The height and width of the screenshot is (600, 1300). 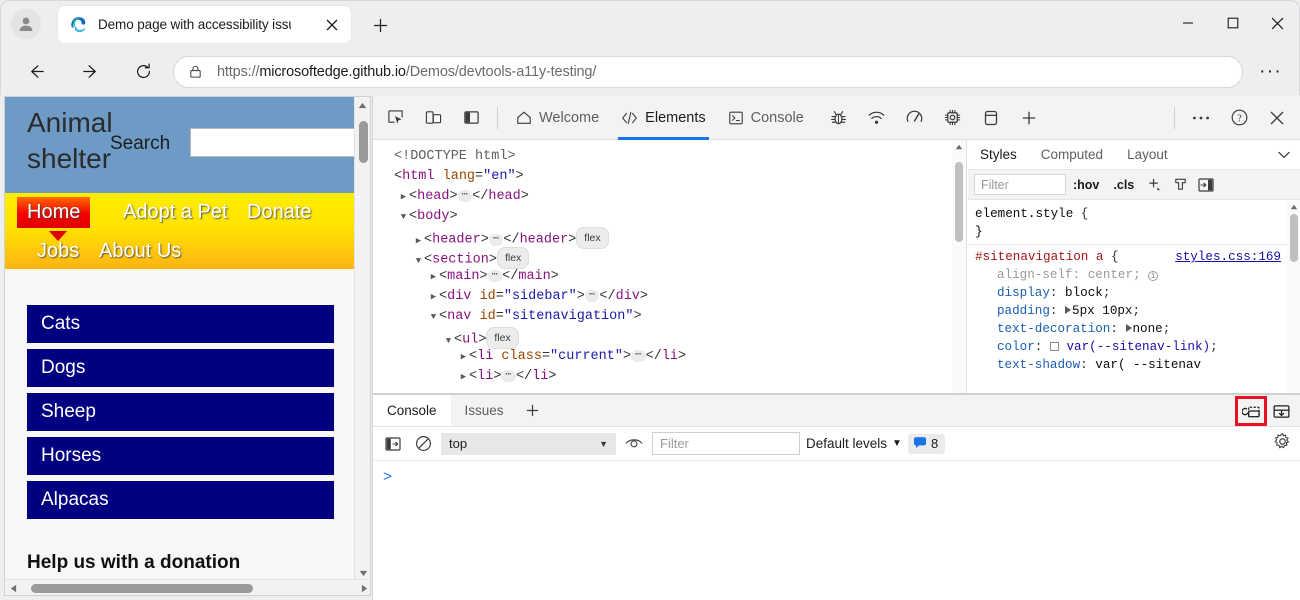 I want to click on css-value: center, so click(x=1110, y=275).